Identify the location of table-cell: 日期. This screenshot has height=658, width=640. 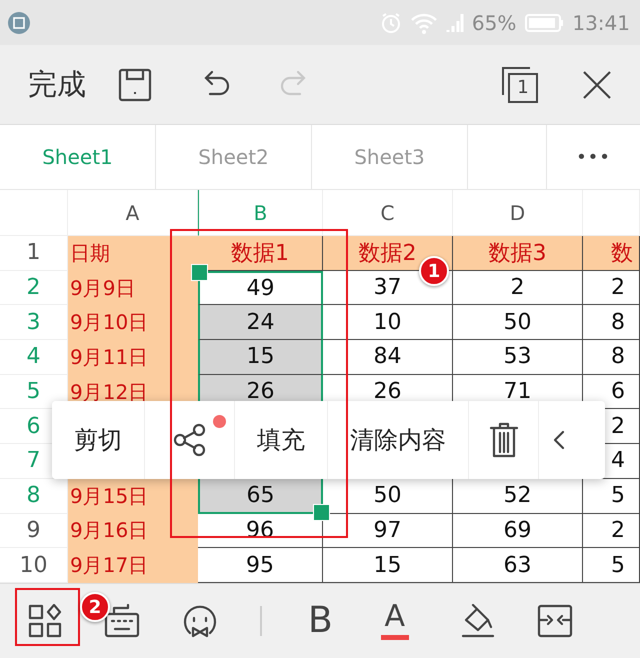
(90, 253).